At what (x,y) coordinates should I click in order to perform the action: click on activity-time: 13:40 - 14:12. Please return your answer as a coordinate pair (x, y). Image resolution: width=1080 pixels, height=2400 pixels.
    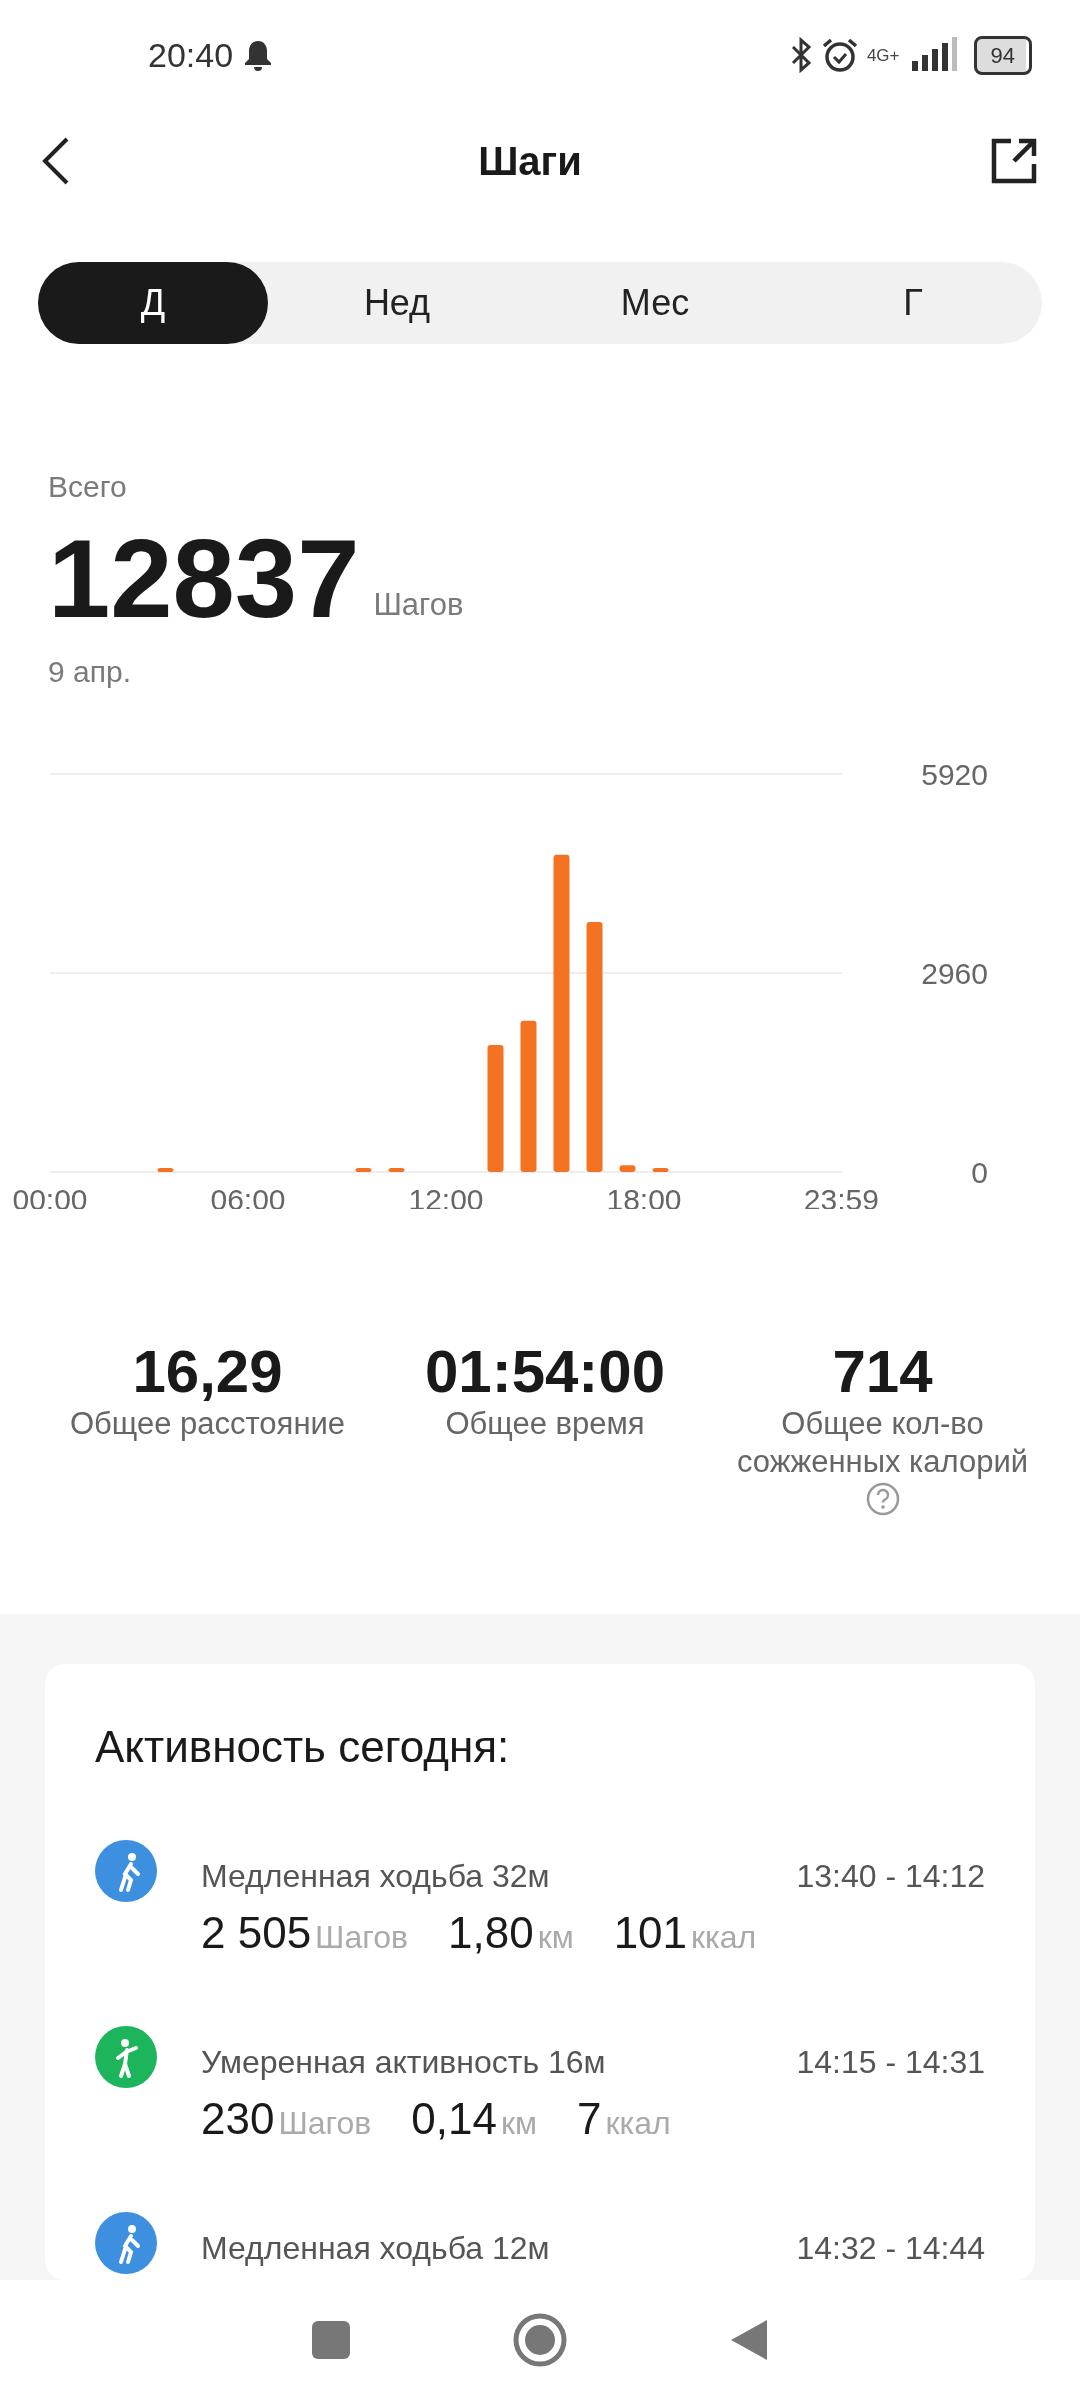
    Looking at the image, I should click on (890, 1877).